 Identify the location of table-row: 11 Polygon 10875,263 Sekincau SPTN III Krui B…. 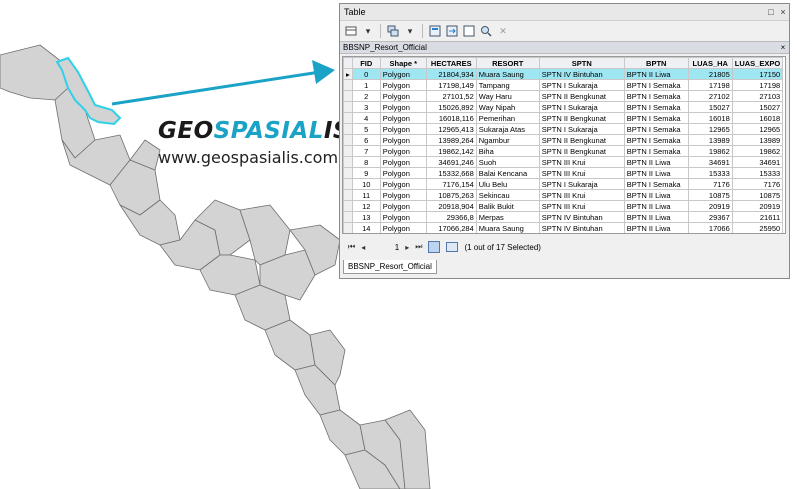
(563, 195).